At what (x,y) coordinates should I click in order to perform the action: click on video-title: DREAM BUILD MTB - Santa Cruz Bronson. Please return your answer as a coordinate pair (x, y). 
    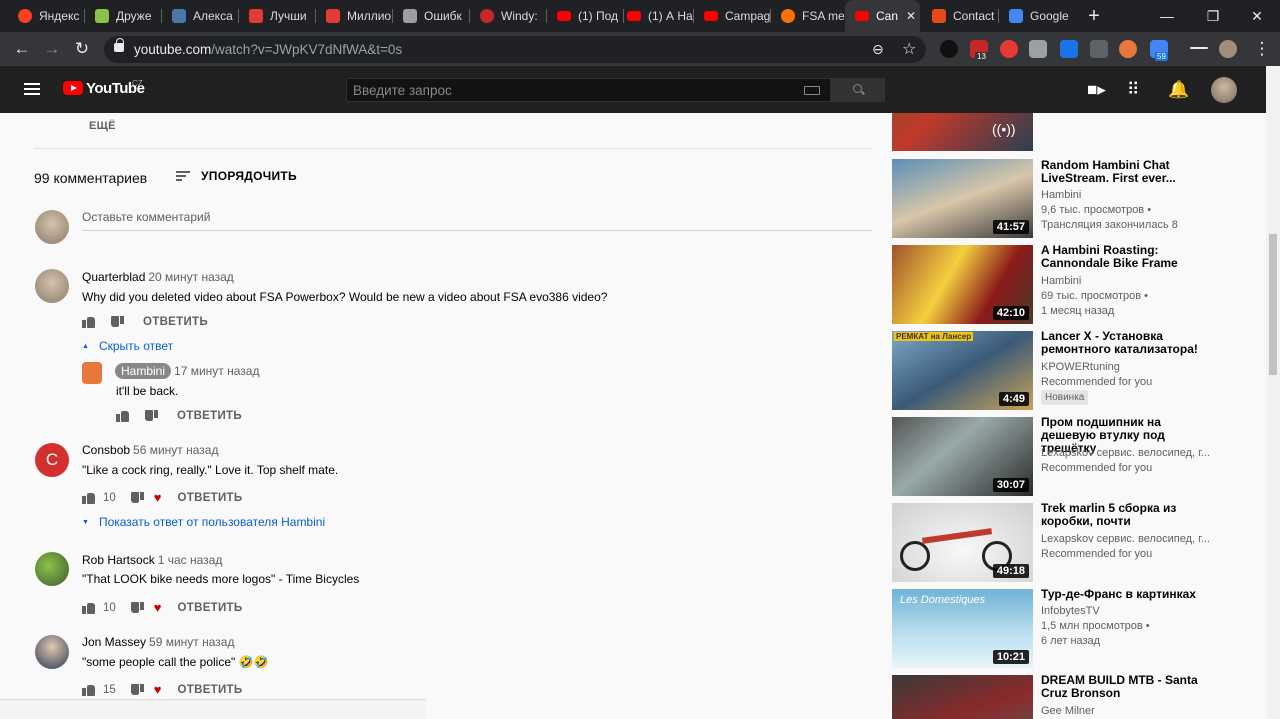
    Looking at the image, I should click on (1128, 687).